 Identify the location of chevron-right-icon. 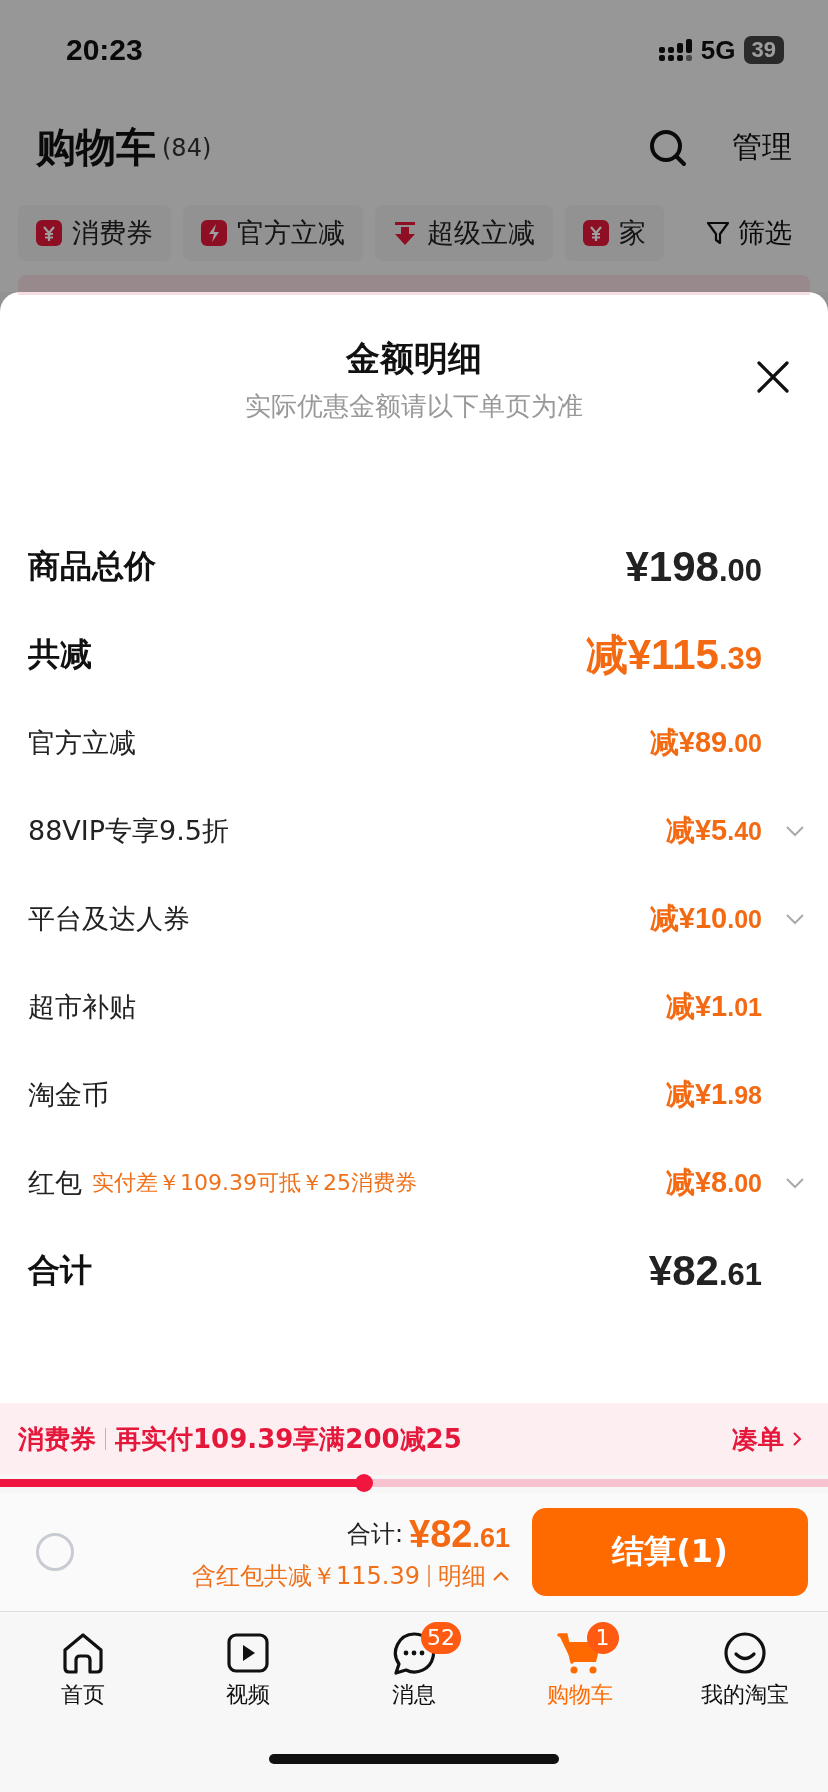
(797, 1439).